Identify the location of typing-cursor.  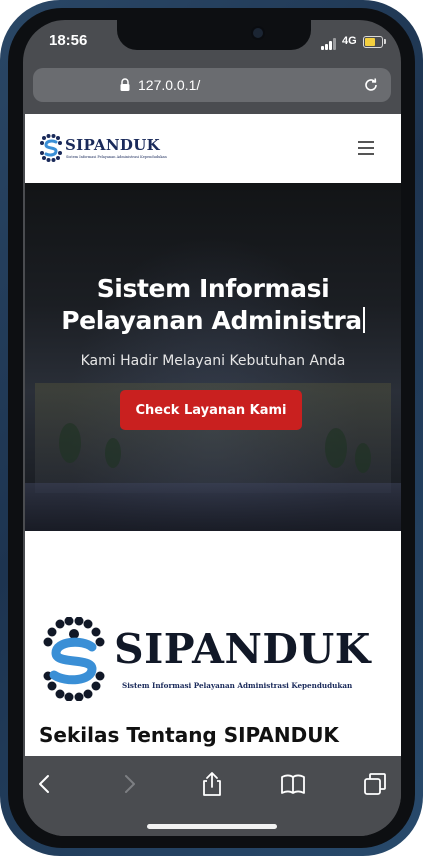
(363, 320).